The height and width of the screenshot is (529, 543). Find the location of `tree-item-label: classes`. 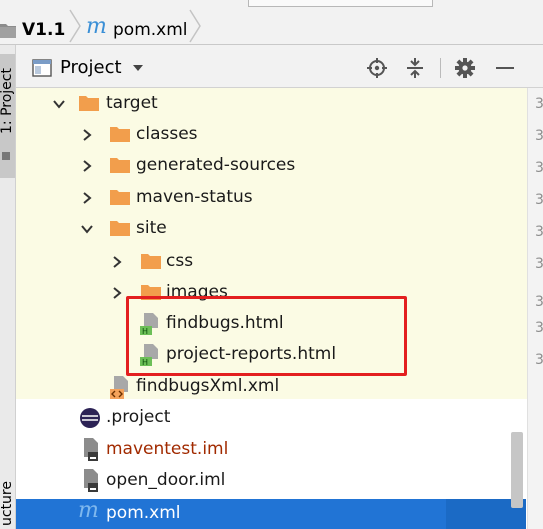

tree-item-label: classes is located at coordinates (167, 134).